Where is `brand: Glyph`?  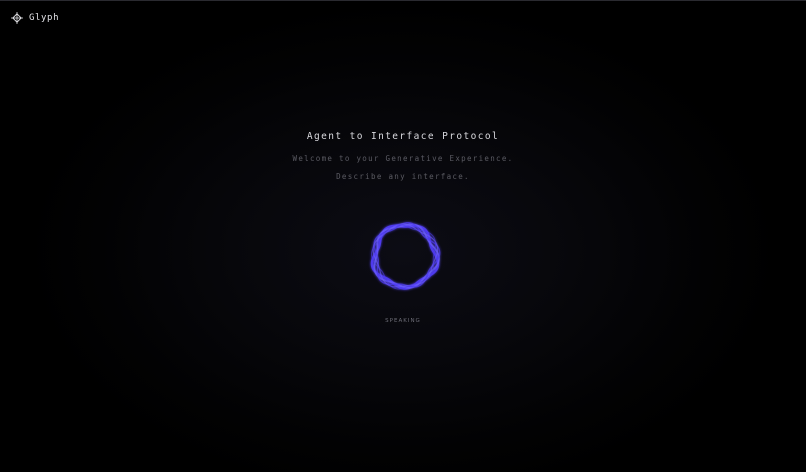
brand: Glyph is located at coordinates (35, 18).